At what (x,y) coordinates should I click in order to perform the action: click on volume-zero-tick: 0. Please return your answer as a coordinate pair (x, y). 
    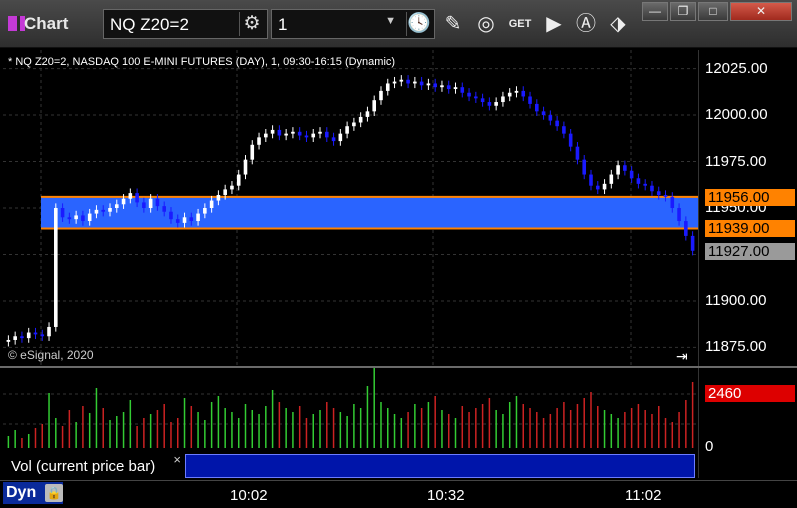
    Looking at the image, I should click on (709, 446).